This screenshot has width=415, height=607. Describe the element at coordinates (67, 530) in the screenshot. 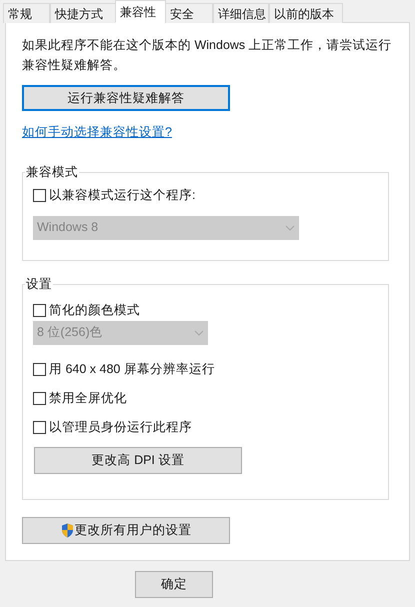

I see `shield-icon` at that location.